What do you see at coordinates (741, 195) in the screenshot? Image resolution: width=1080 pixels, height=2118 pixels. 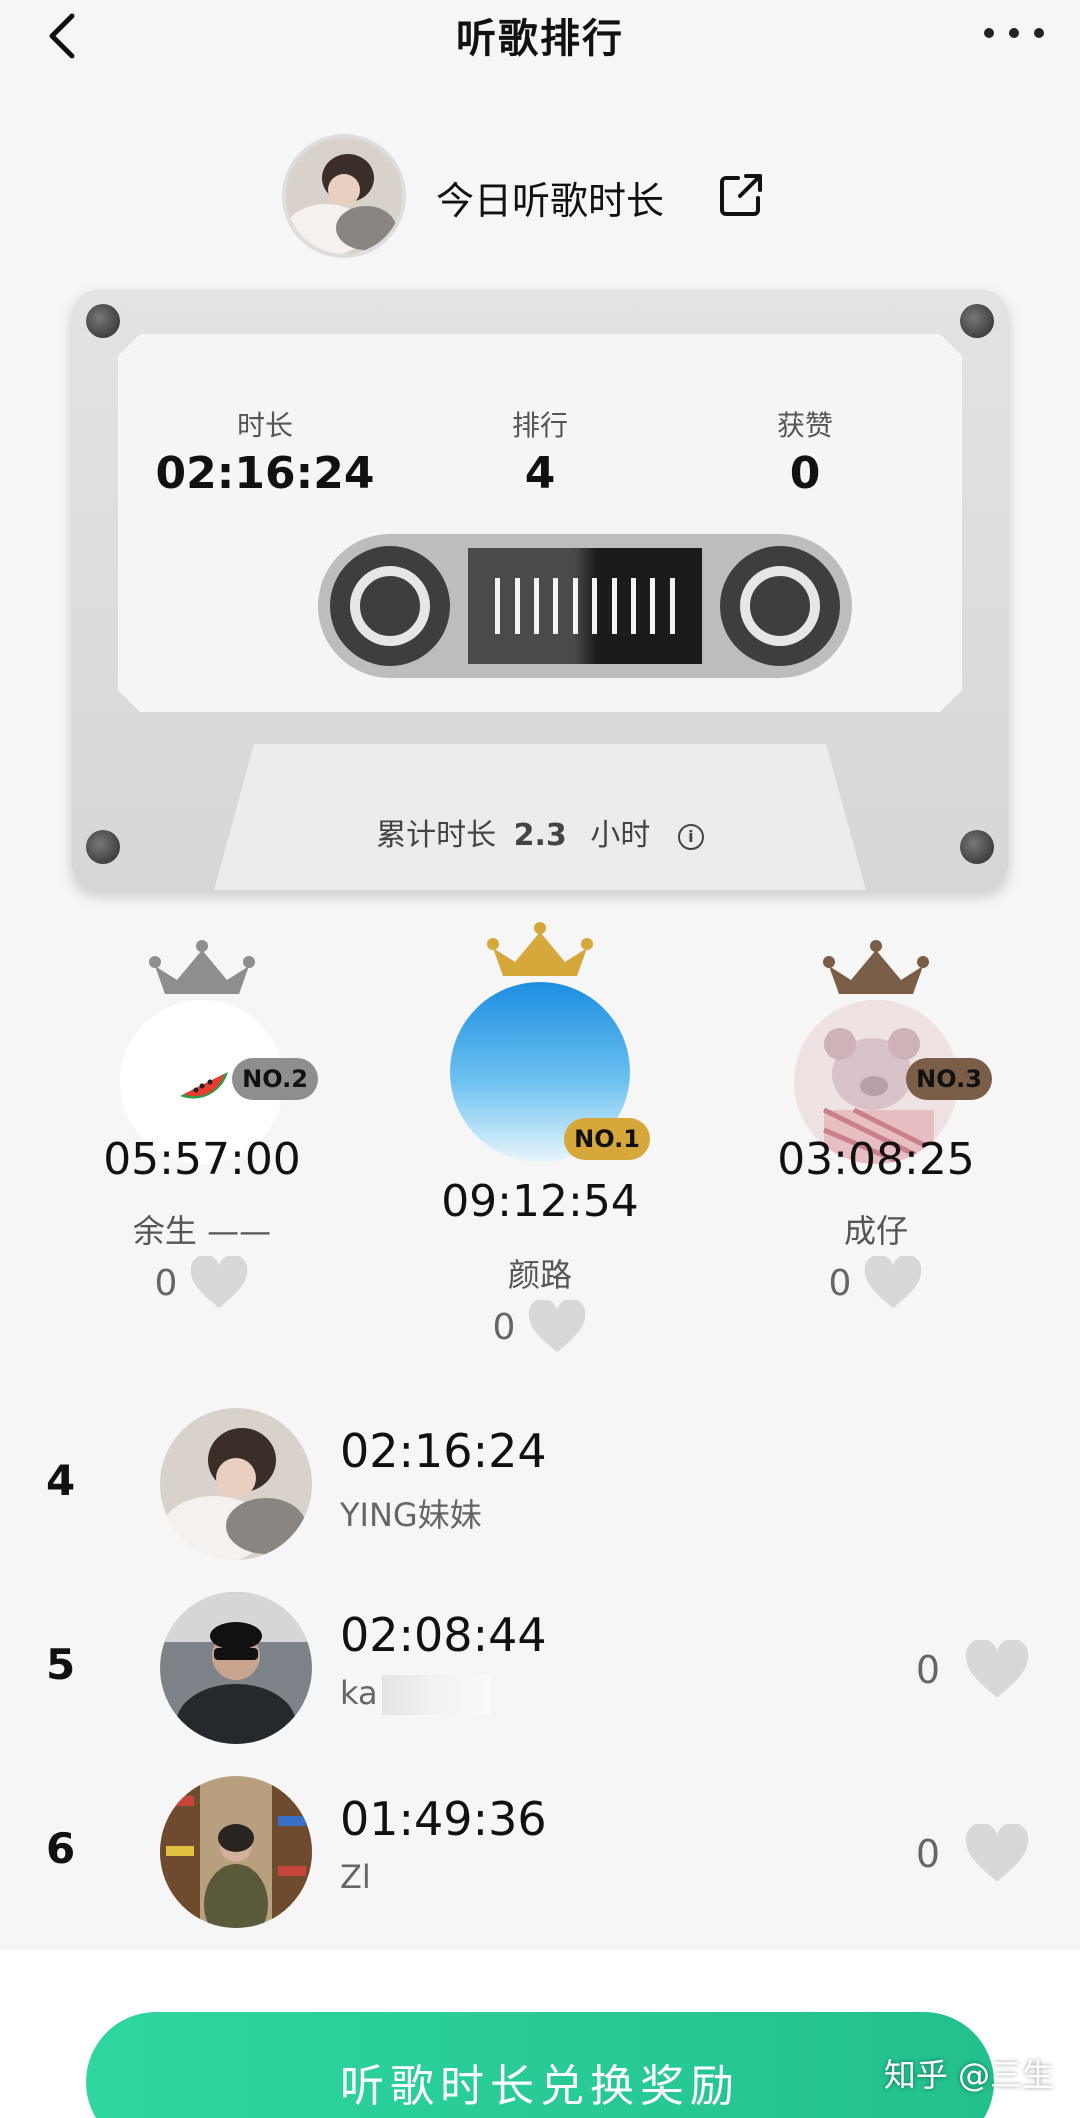 I see `share-external-icon` at bounding box center [741, 195].